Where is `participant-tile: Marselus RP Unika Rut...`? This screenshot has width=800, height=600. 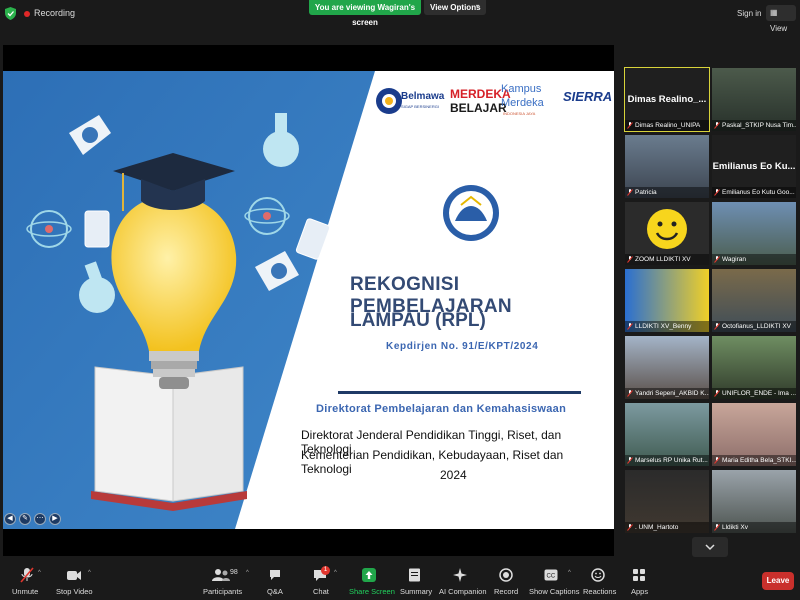
participant-tile: Marselus RP Unika Rut... is located at coordinates (667, 434).